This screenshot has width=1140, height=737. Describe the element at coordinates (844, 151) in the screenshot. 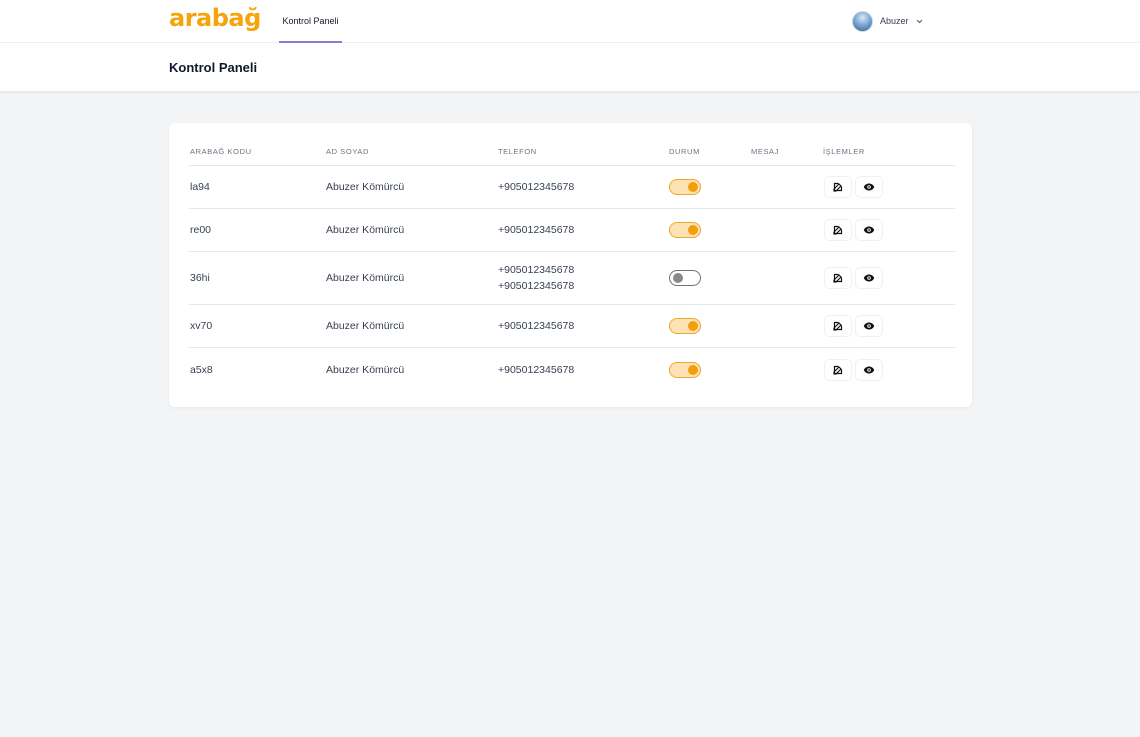

I see `column-header-actions: İŞLEMLER` at that location.